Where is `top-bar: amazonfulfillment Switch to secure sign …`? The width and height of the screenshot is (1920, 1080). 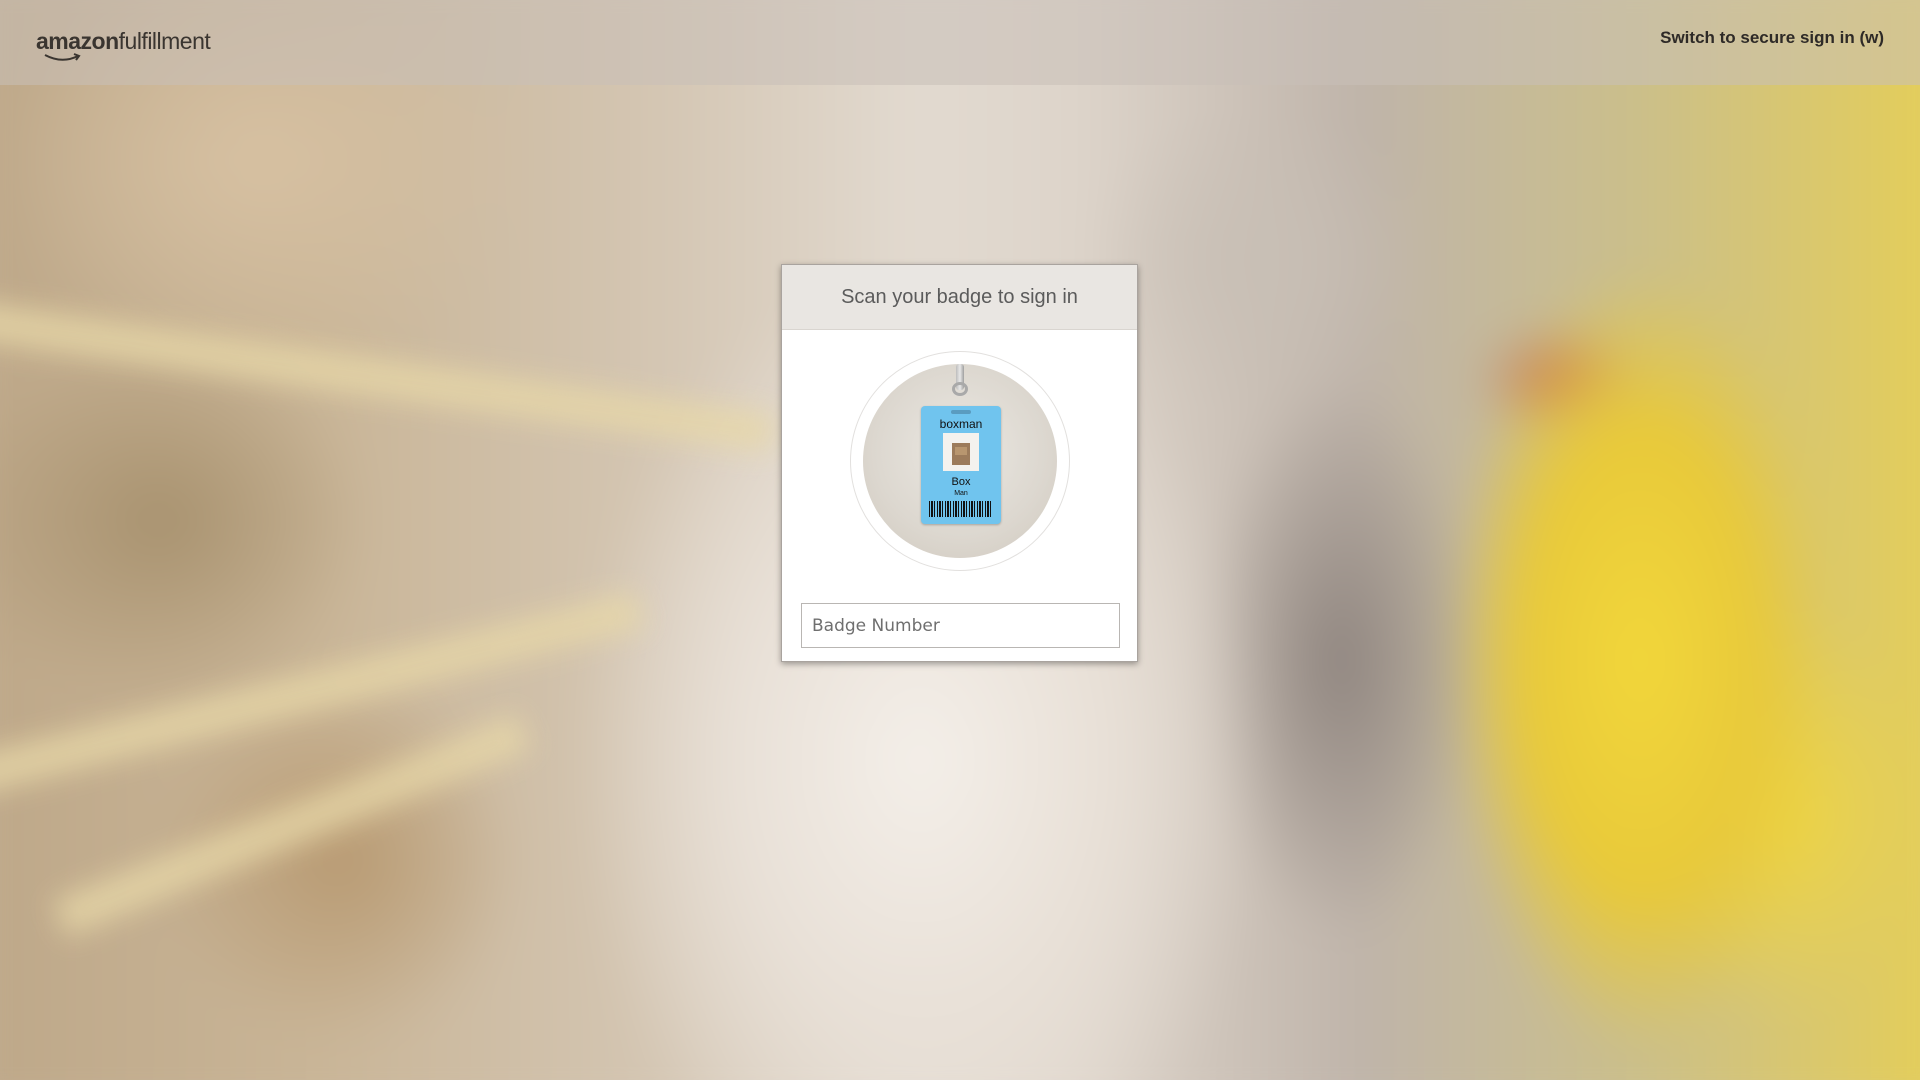 top-bar: amazonfulfillment Switch to secure sign … is located at coordinates (960, 42).